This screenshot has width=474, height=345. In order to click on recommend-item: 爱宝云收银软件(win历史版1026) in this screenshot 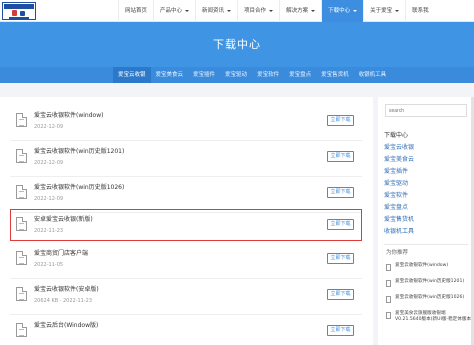, I will do `click(428, 301)`.